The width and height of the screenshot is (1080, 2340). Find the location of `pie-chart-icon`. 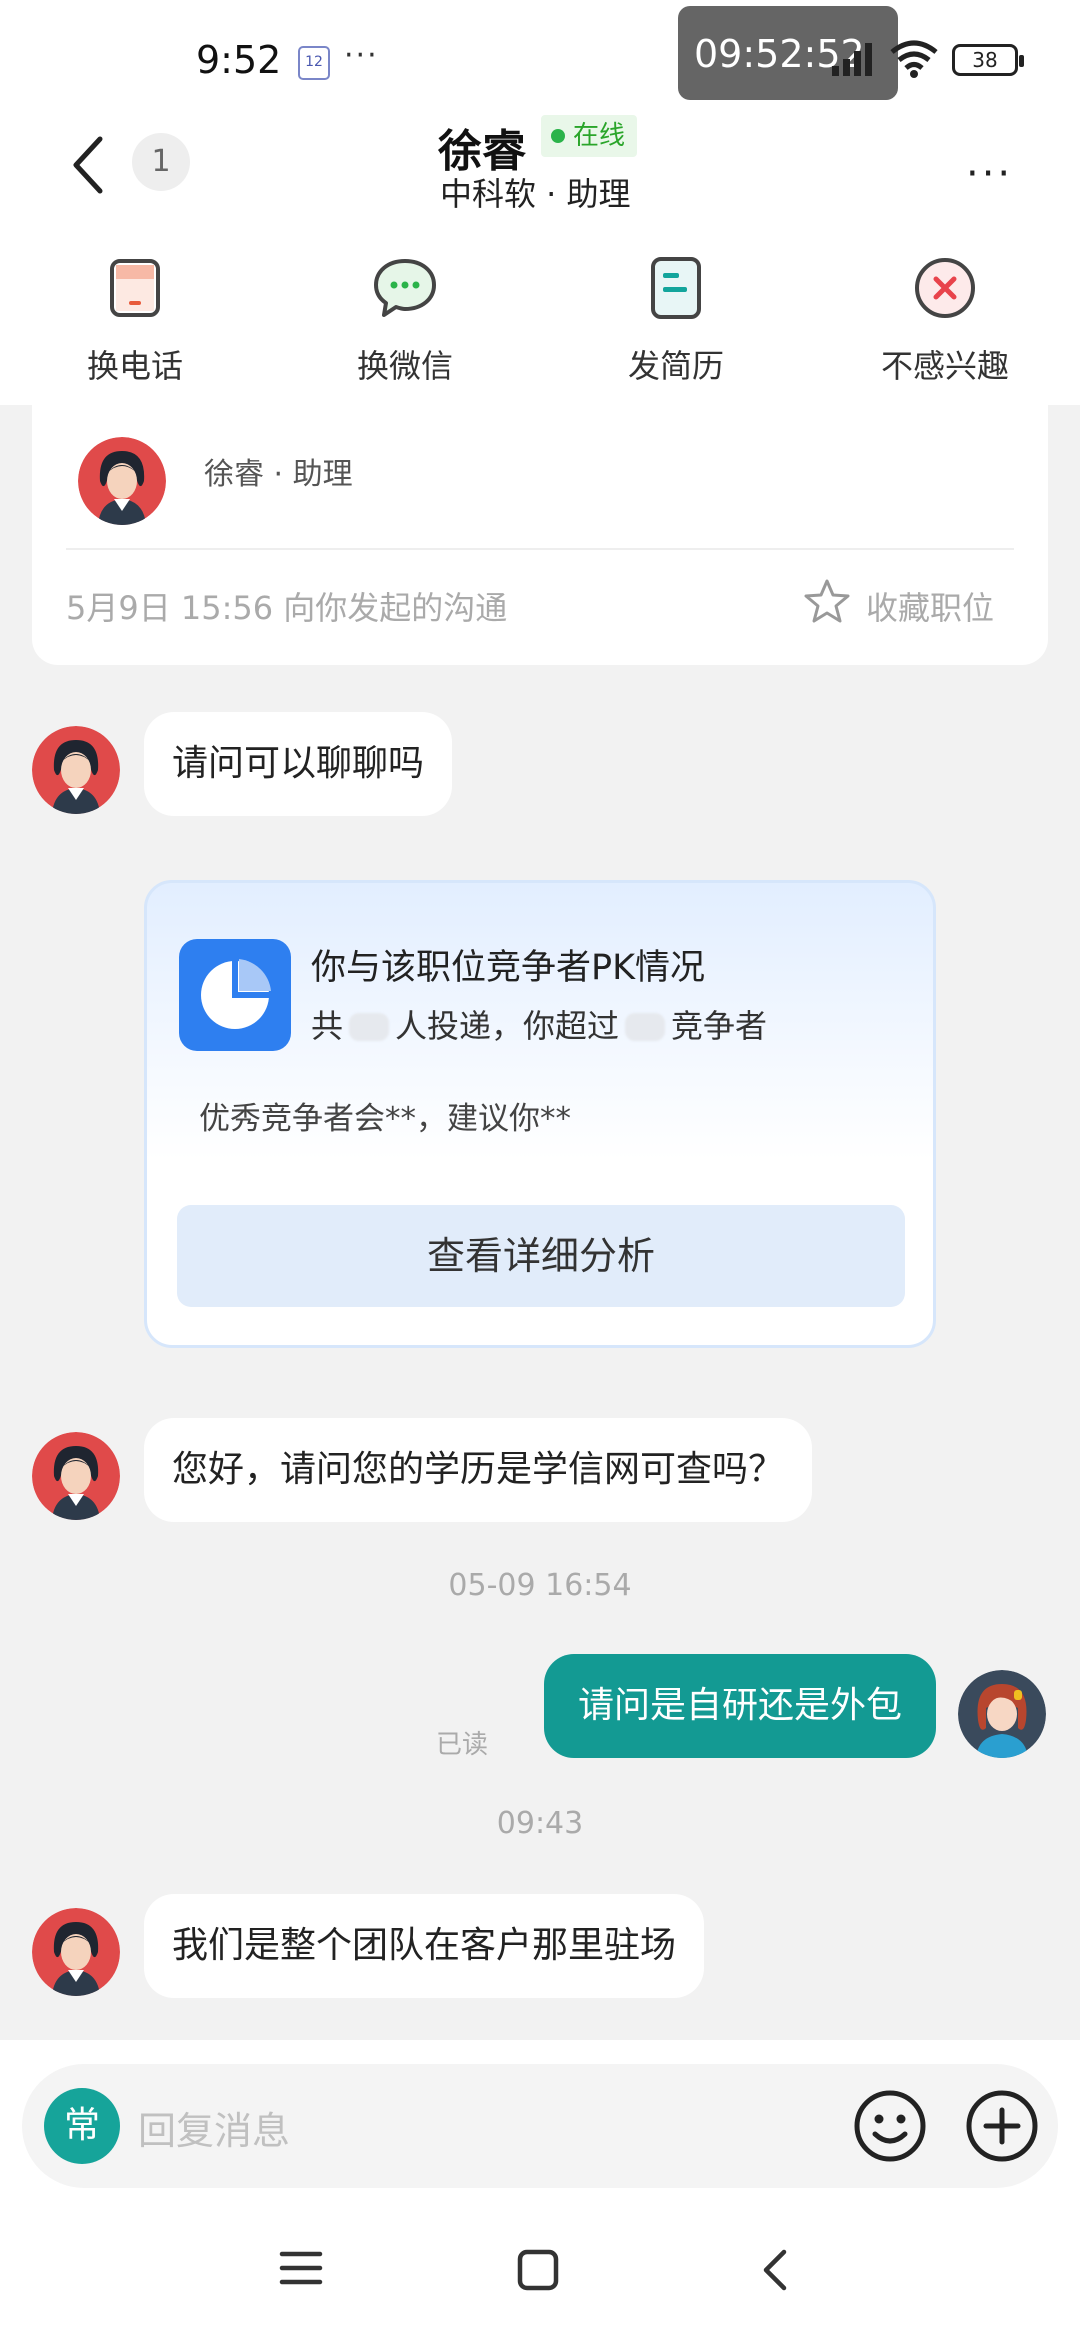

pie-chart-icon is located at coordinates (235, 995).